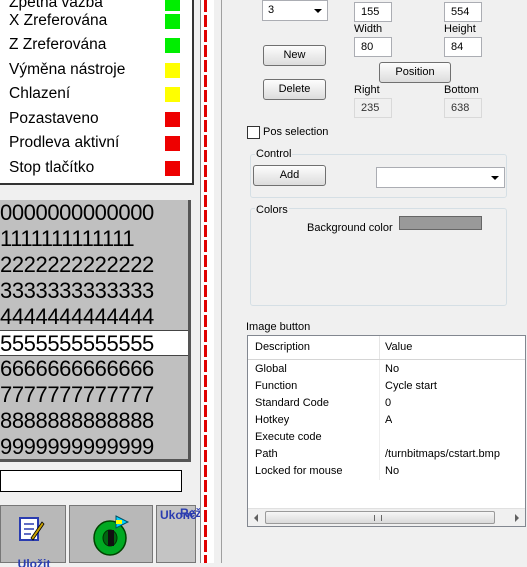 The height and width of the screenshot is (567, 527). I want to click on status-item: Prodleva aktivní, so click(101, 146).